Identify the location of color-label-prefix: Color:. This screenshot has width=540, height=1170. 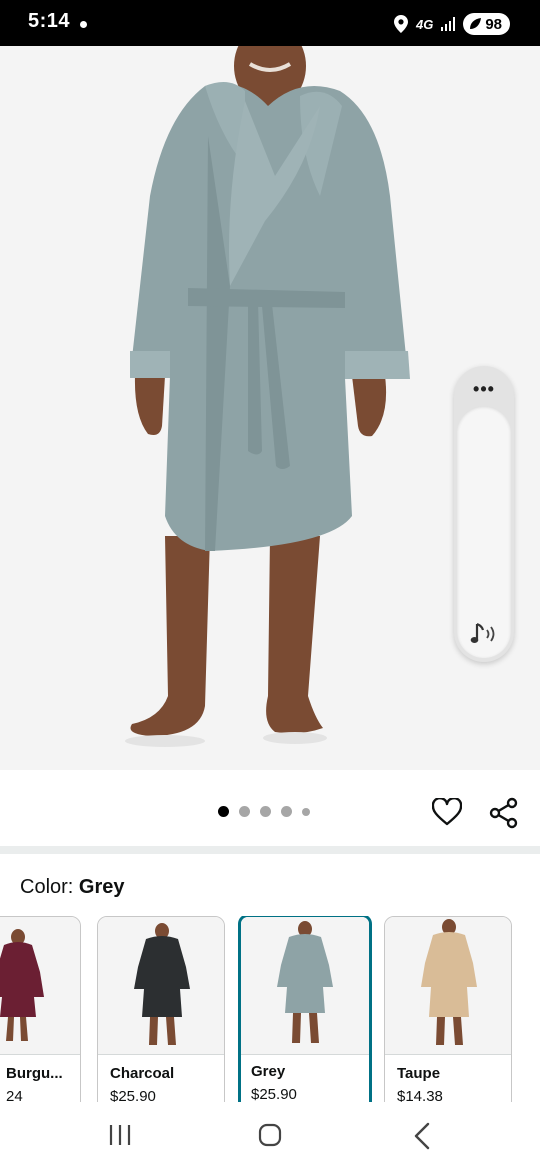
(49, 887).